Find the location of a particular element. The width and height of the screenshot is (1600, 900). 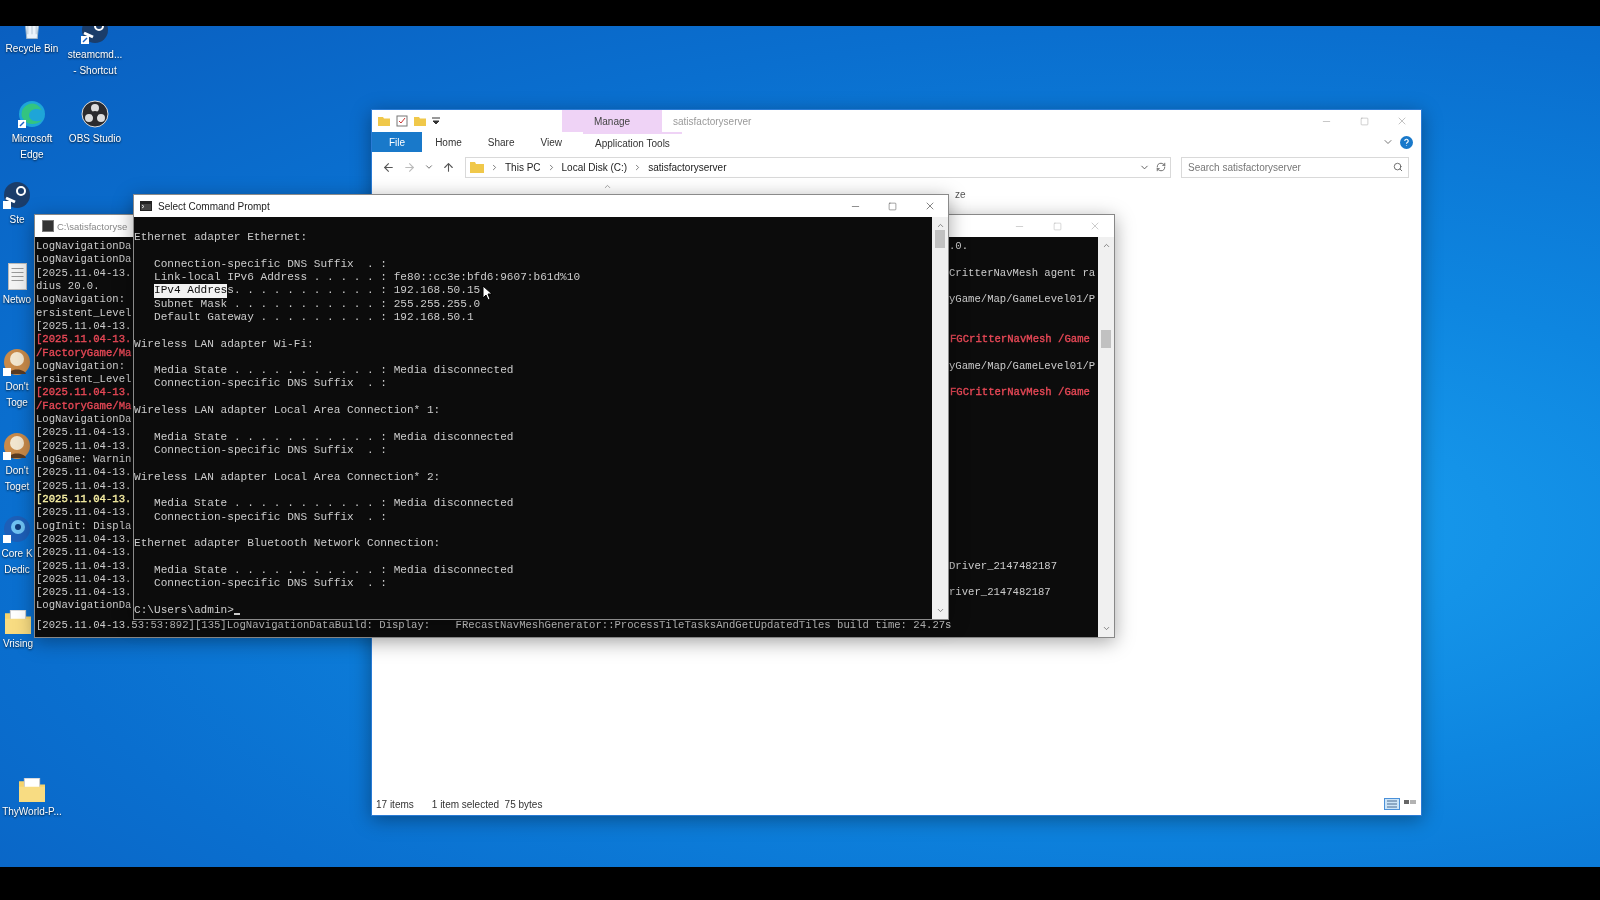

log-line: Driver_2147482187 is located at coordinates (1003, 566).